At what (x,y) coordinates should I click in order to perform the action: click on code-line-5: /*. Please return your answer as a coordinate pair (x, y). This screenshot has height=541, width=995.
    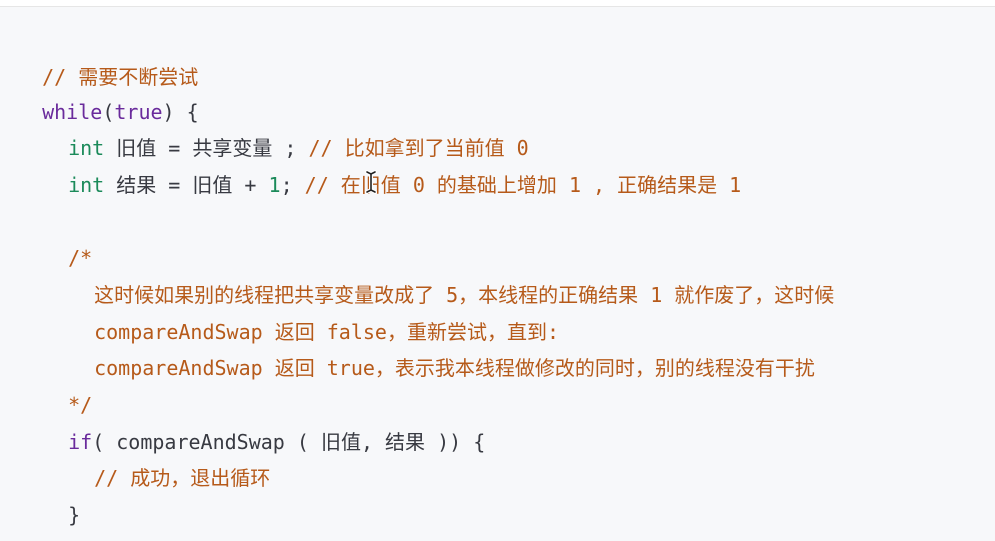
    Looking at the image, I should click on (68, 237).